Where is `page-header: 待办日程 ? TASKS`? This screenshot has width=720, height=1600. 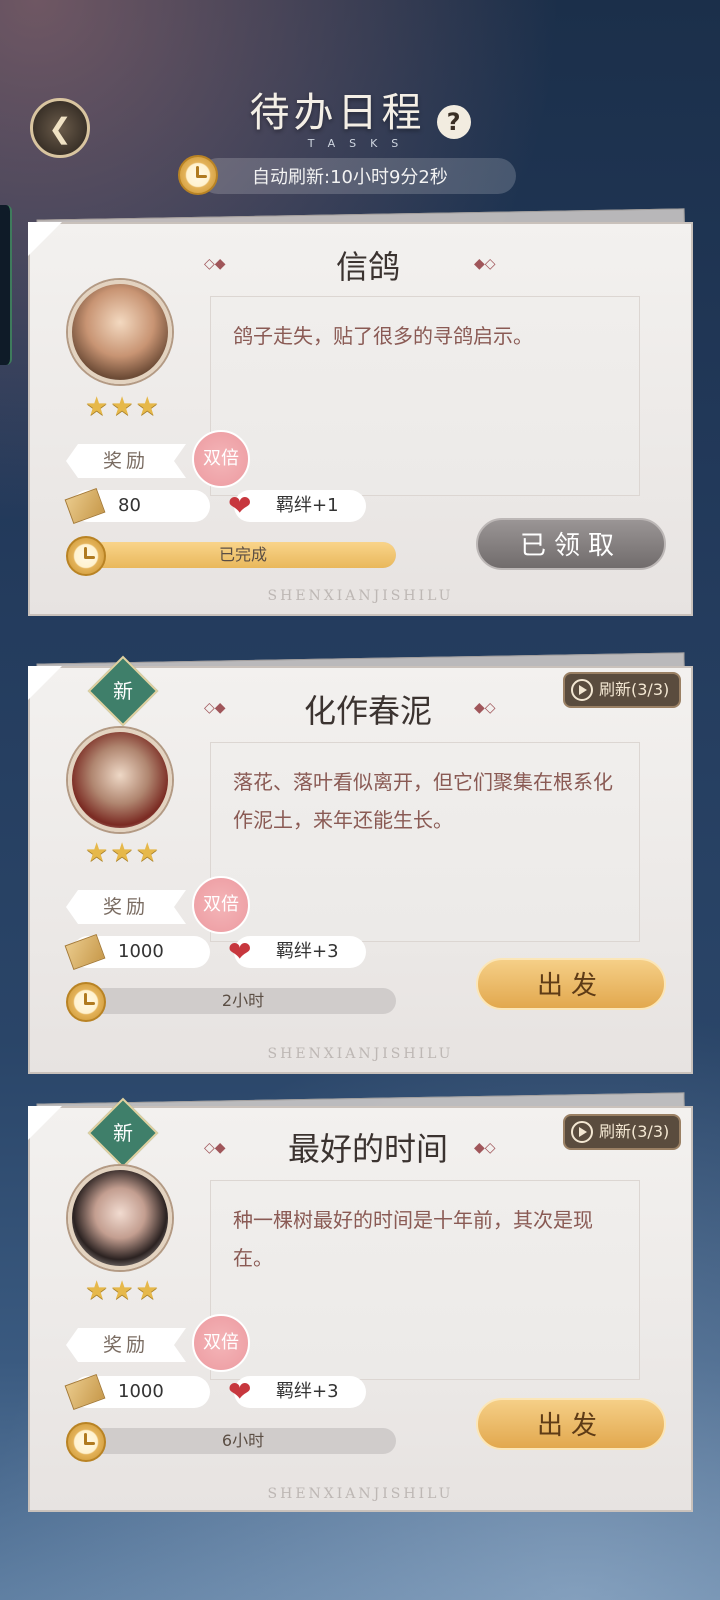
page-header: 待办日程 ? TASKS is located at coordinates (360, 115).